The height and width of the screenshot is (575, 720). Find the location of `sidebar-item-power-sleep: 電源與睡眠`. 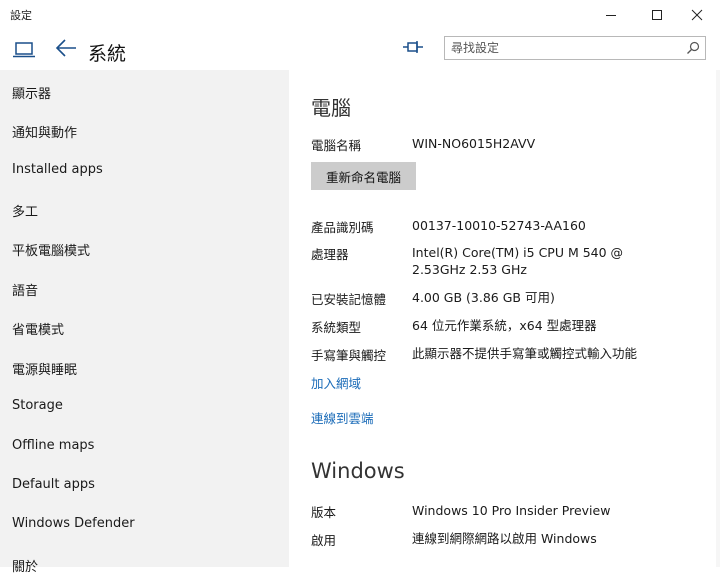

sidebar-item-power-sleep: 電源與睡眠 is located at coordinates (44, 368).